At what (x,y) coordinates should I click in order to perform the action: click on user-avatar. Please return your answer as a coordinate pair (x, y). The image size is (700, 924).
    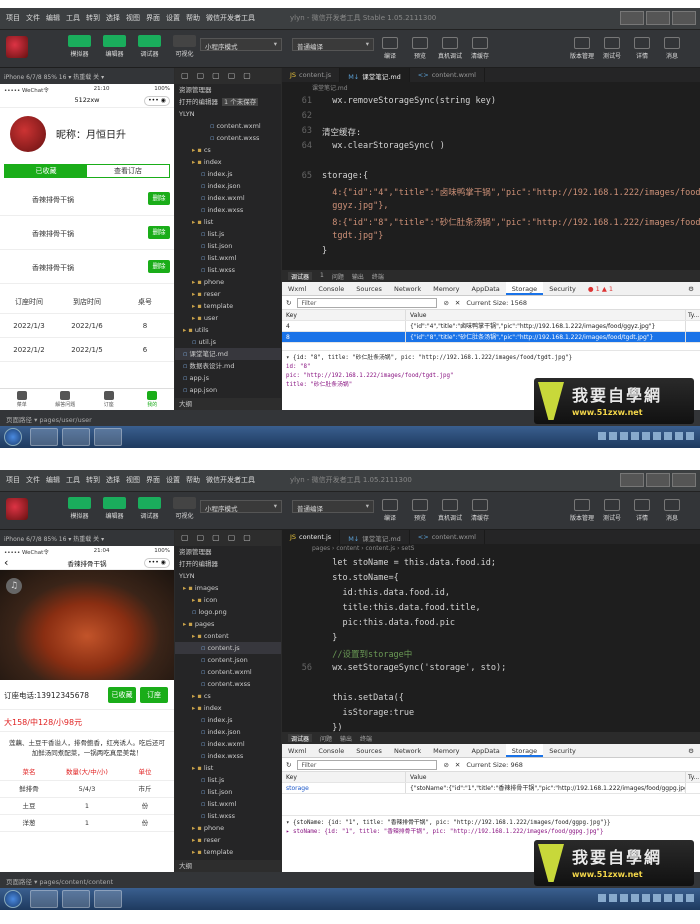
    Looking at the image, I should click on (17, 47).